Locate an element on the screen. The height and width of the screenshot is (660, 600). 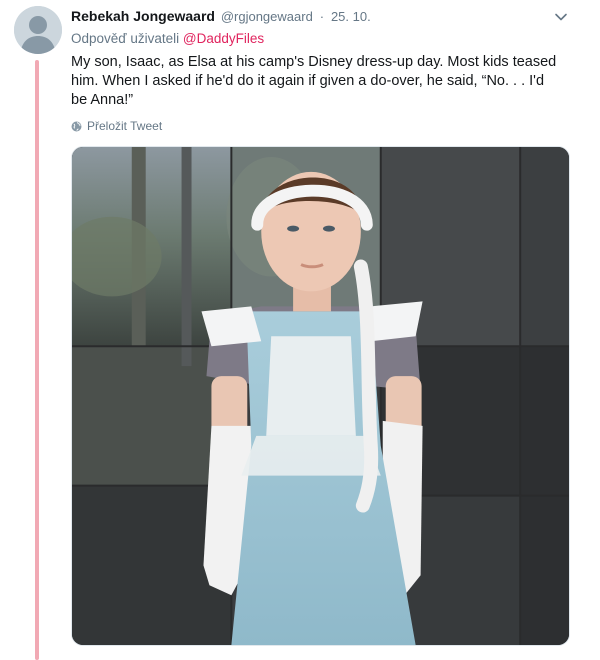
more-options-button is located at coordinates (561, 17).